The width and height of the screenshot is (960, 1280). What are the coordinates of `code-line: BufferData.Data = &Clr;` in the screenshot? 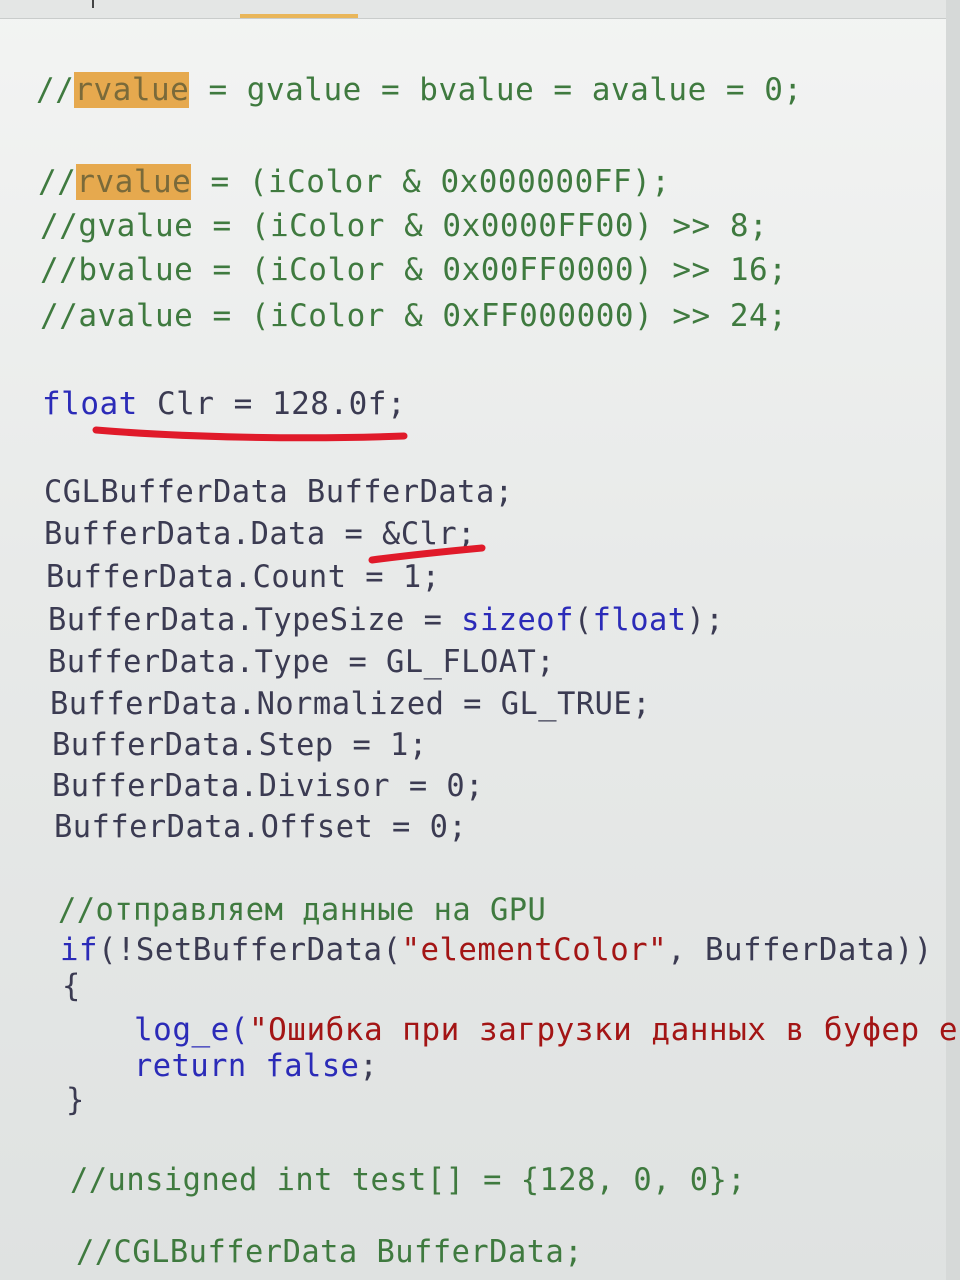 It's located at (260, 534).